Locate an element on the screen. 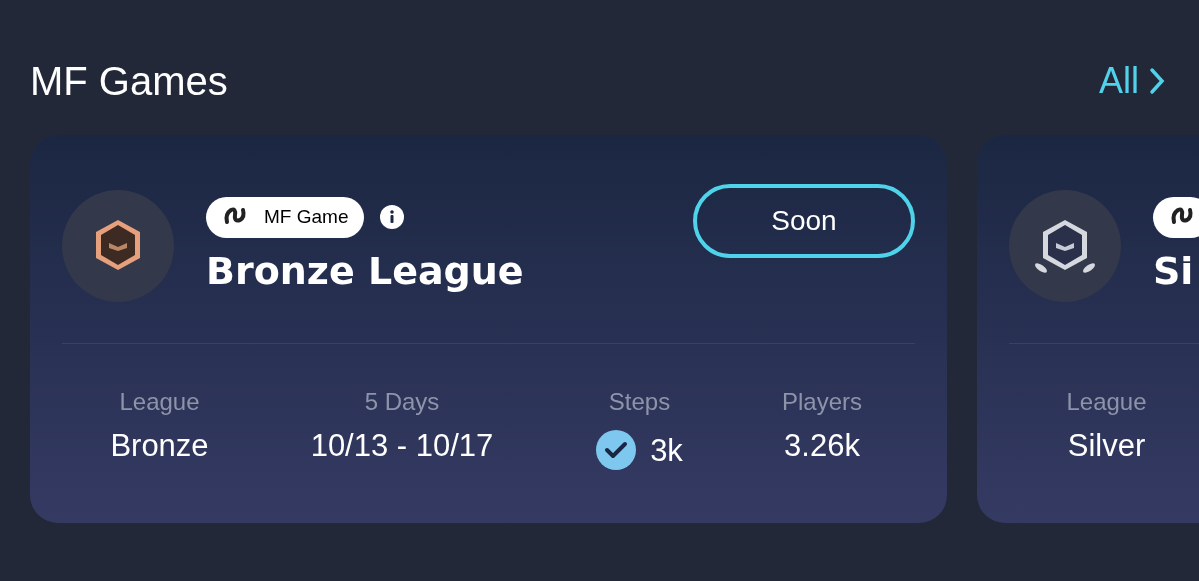  stat-value: 3.26k is located at coordinates (822, 445).